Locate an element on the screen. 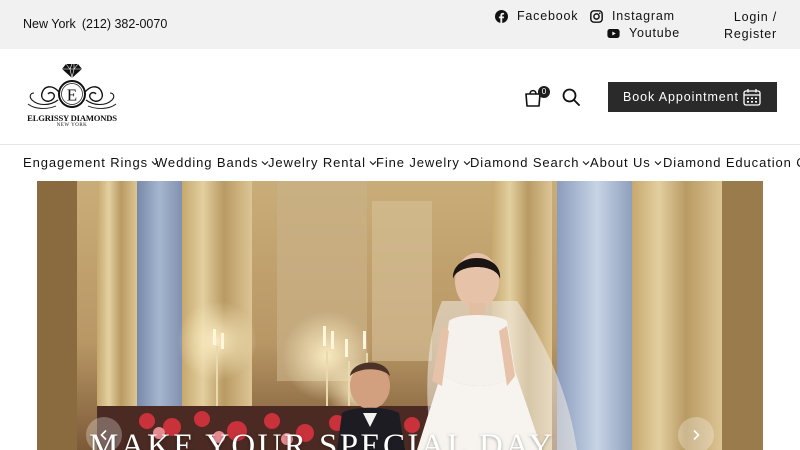  nav-fine-jewelry: Fine Jewelry is located at coordinates (423, 162).